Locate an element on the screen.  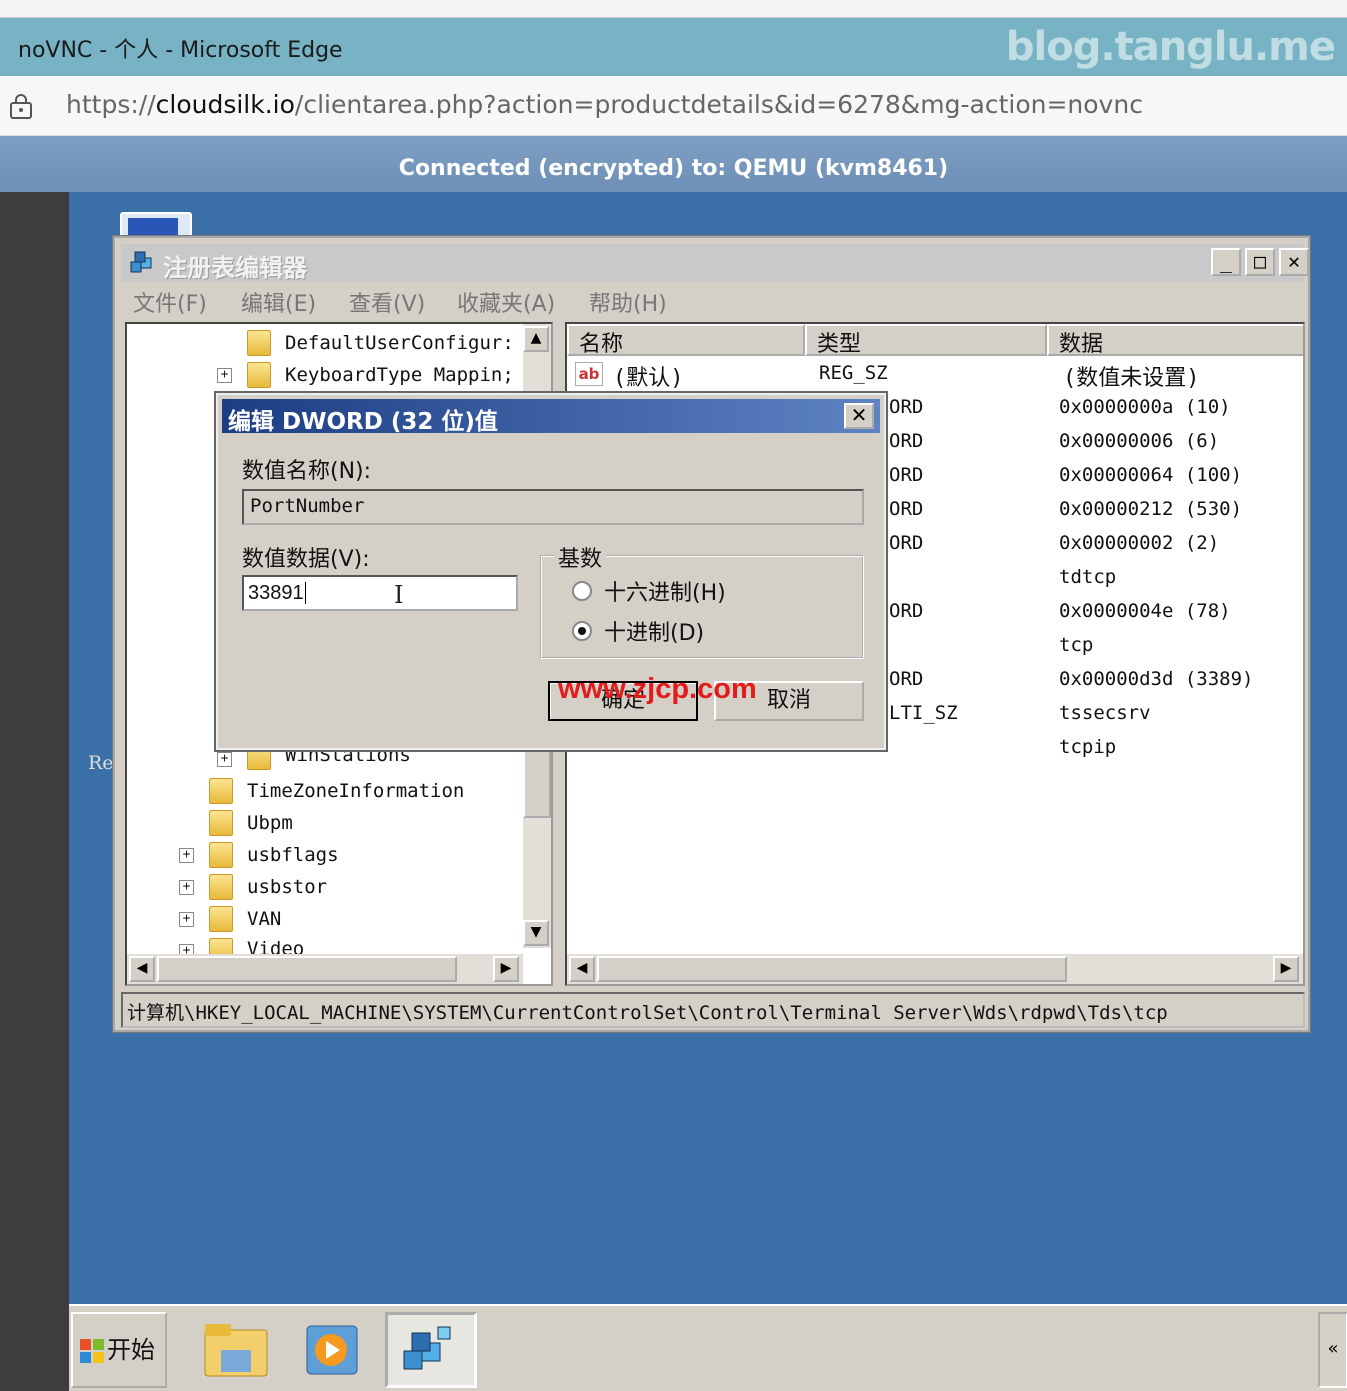
menu-bar: 文件(F) 编辑(E) 查看(V) 收藏夹(A) 帮助(H) is located at coordinates (715, 301).